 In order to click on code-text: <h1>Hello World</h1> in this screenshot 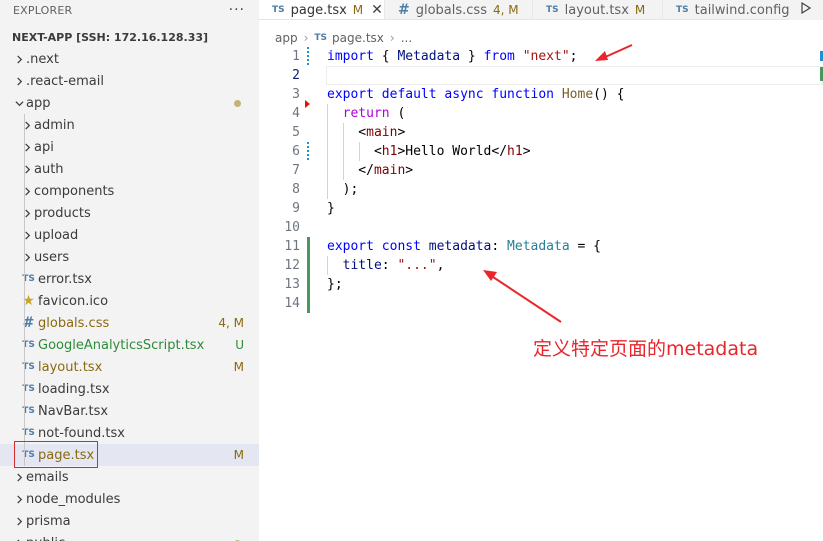, I will do `click(429, 151)`.